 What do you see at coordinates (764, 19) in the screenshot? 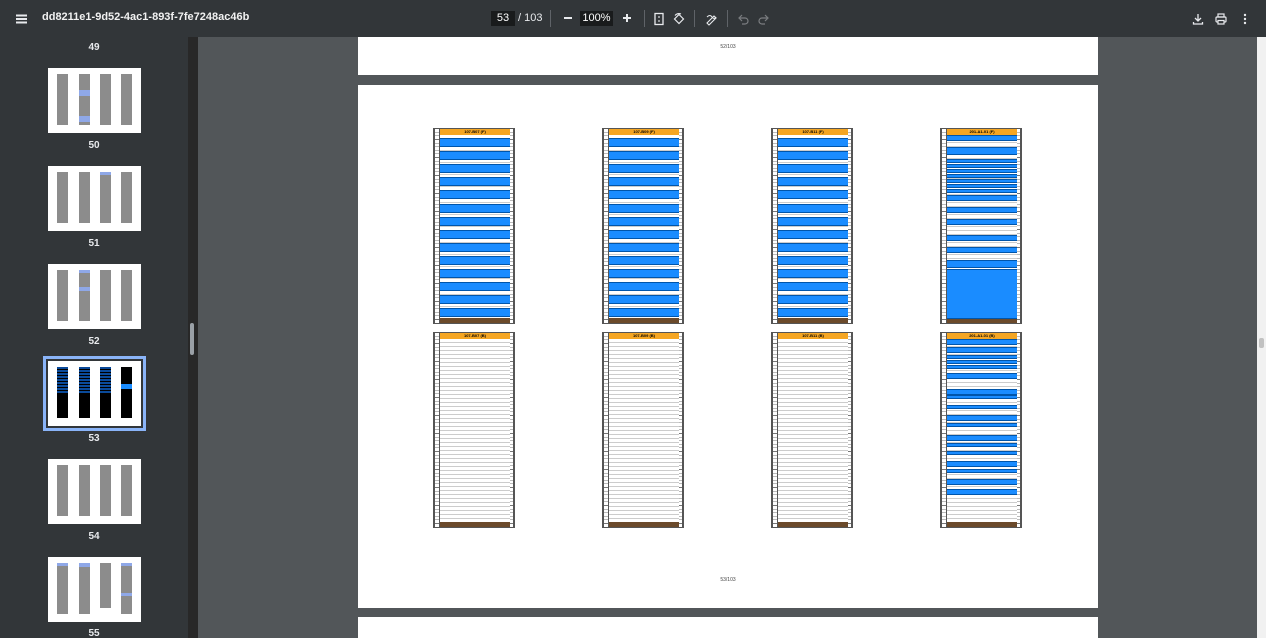
I see `redo-icon` at bounding box center [764, 19].